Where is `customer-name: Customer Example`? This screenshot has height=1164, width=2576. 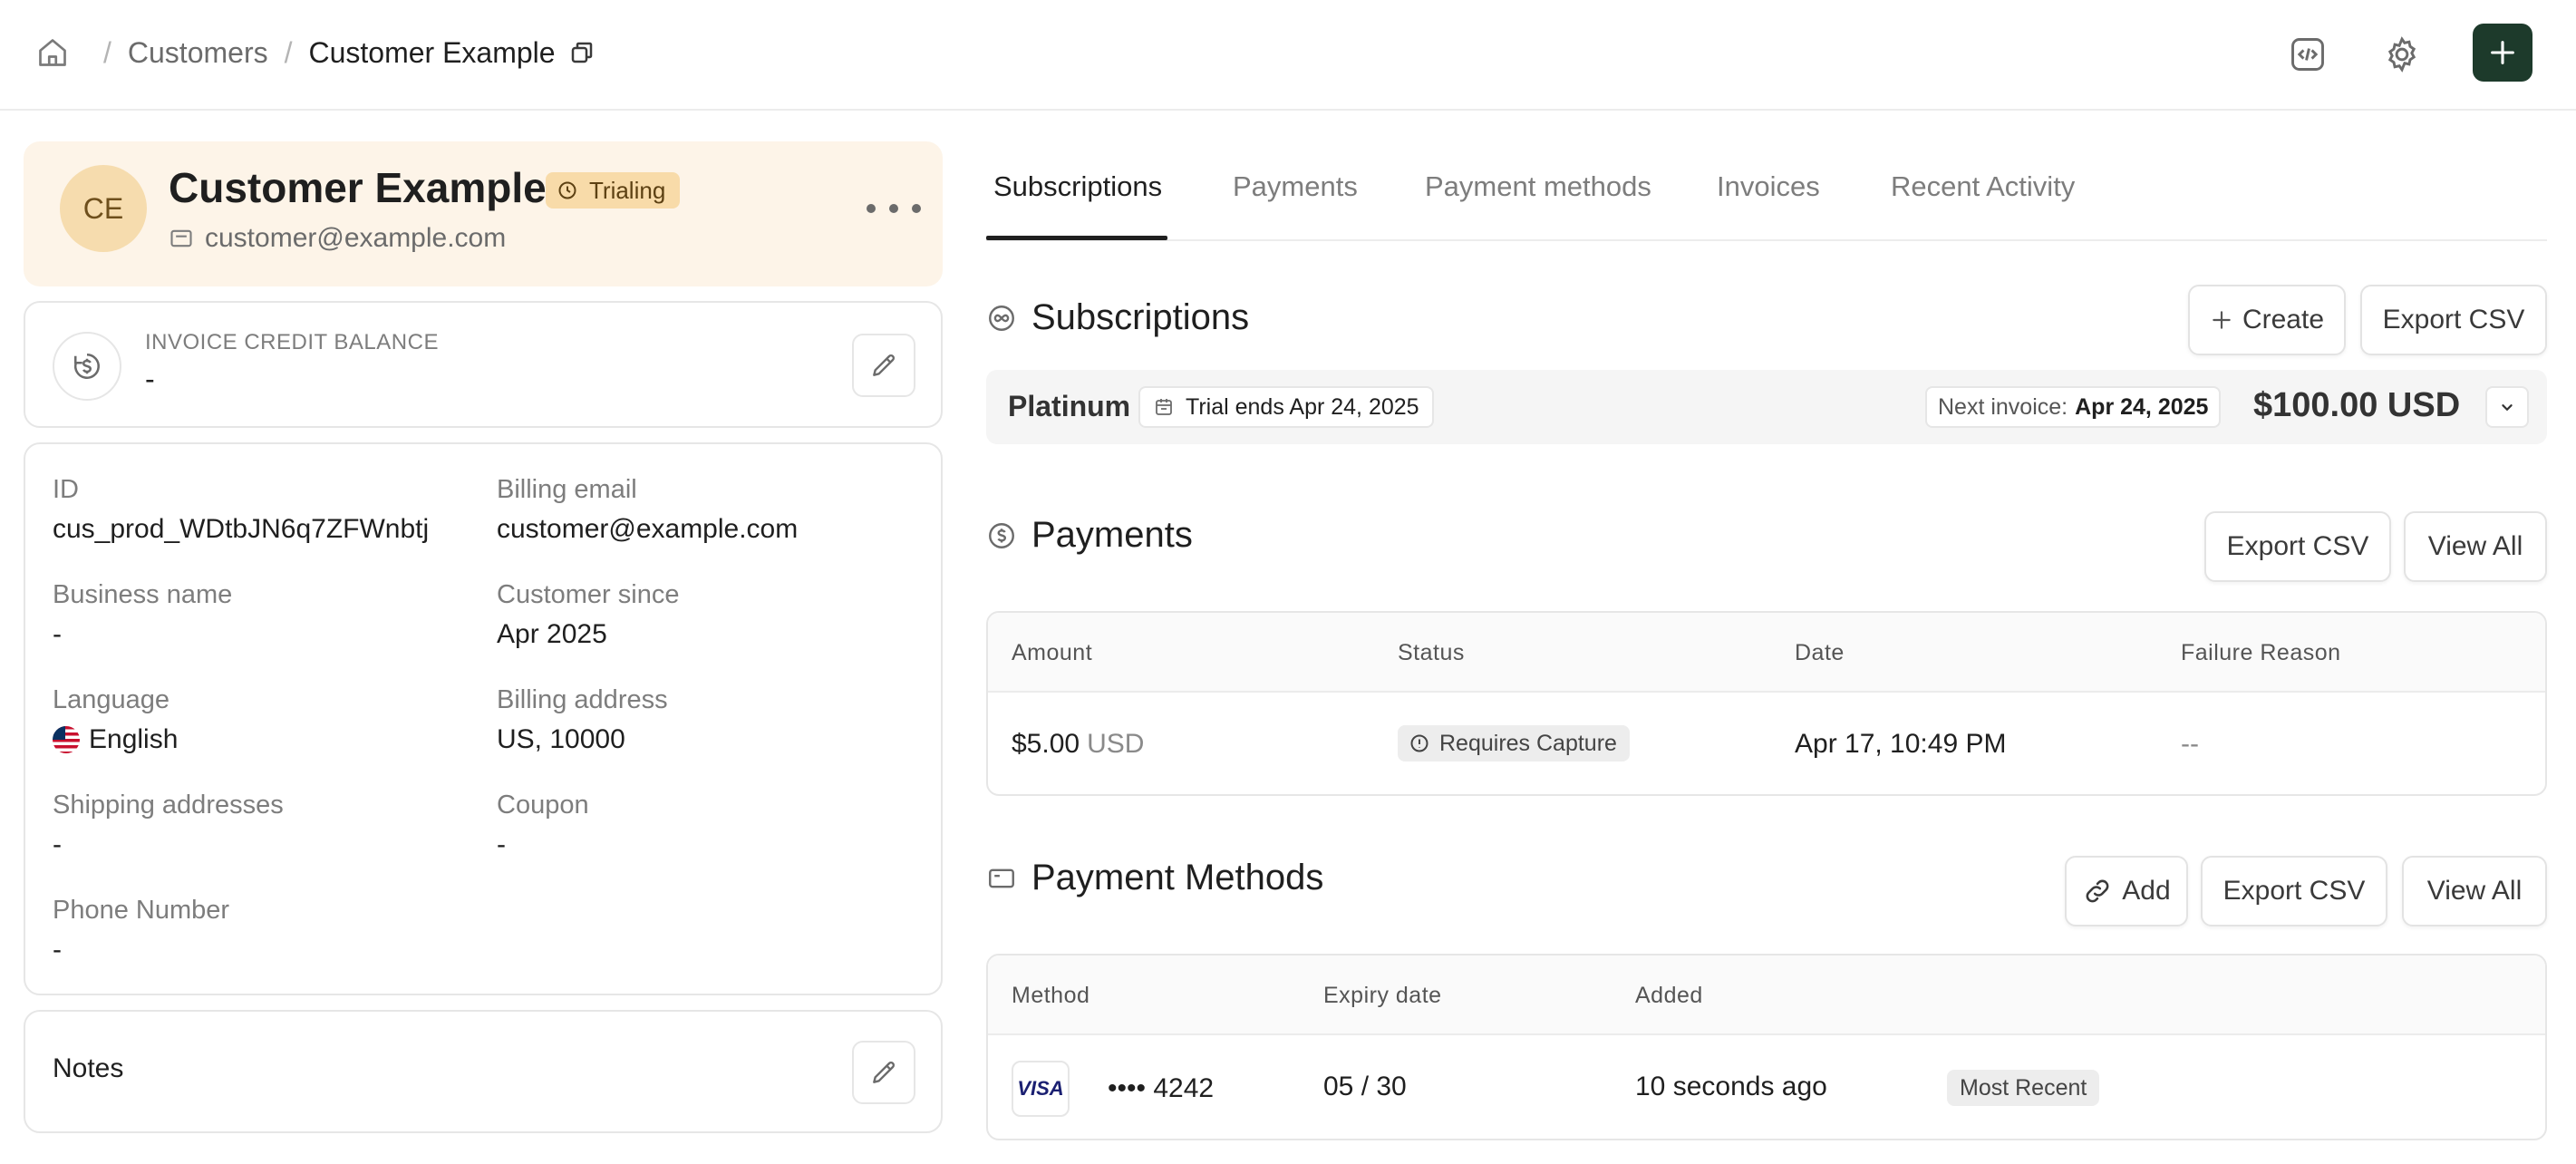
customer-name: Customer Example is located at coordinates (358, 188).